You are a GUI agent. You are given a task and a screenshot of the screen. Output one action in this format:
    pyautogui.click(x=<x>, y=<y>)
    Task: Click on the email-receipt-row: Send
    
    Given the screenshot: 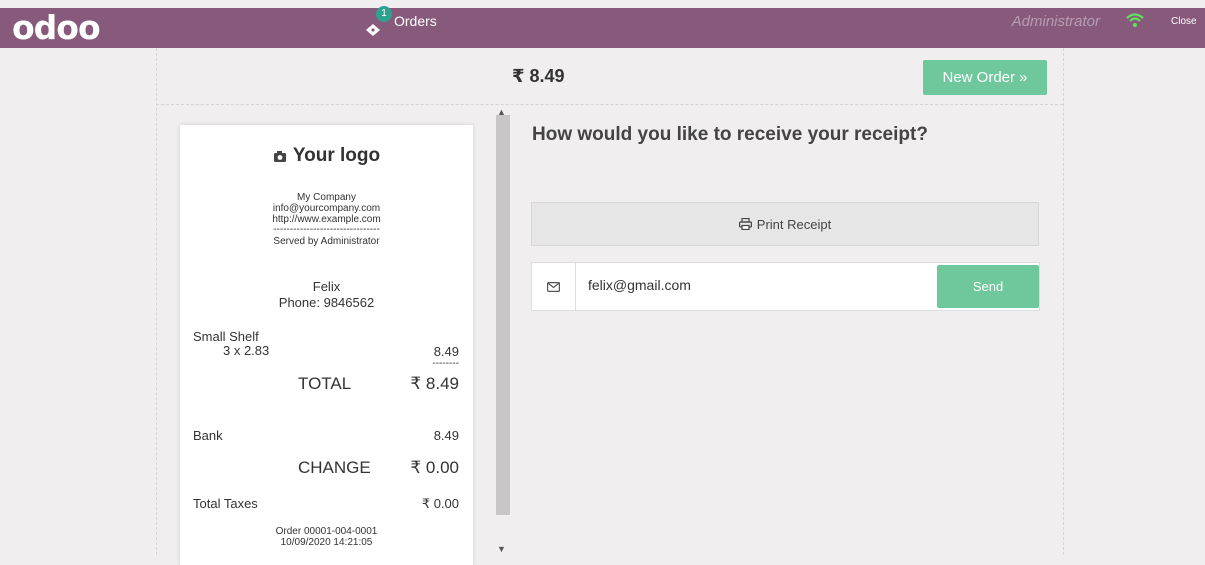 What is the action you would take?
    pyautogui.click(x=785, y=286)
    